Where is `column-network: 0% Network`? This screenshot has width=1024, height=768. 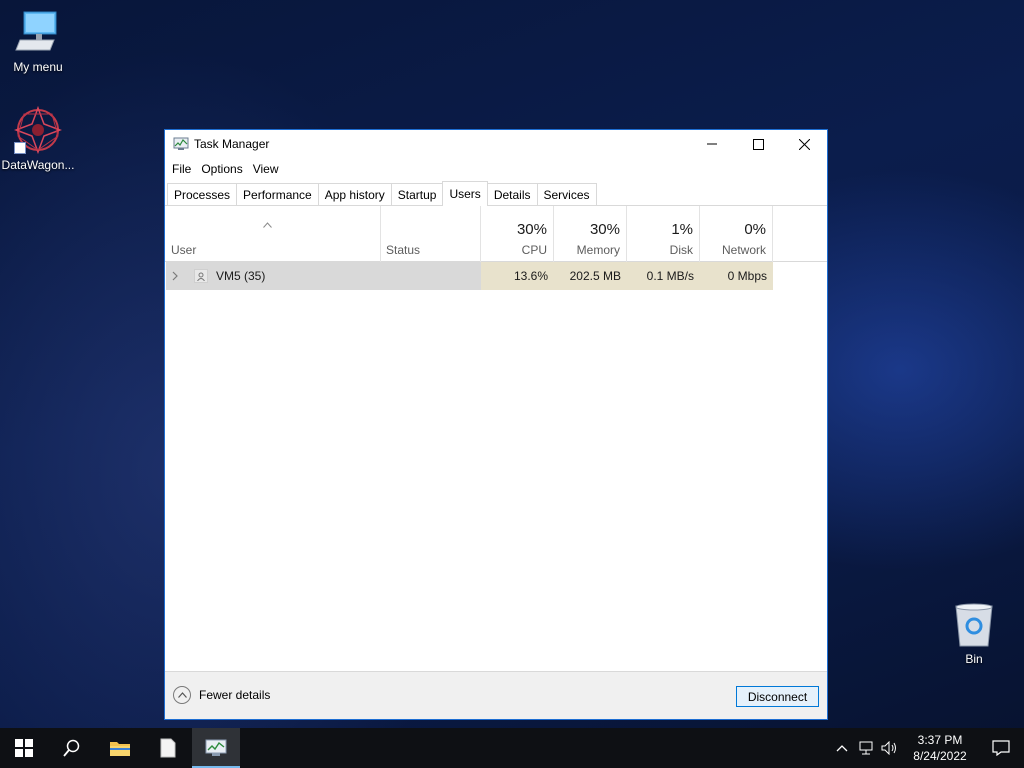 column-network: 0% Network is located at coordinates (735, 234).